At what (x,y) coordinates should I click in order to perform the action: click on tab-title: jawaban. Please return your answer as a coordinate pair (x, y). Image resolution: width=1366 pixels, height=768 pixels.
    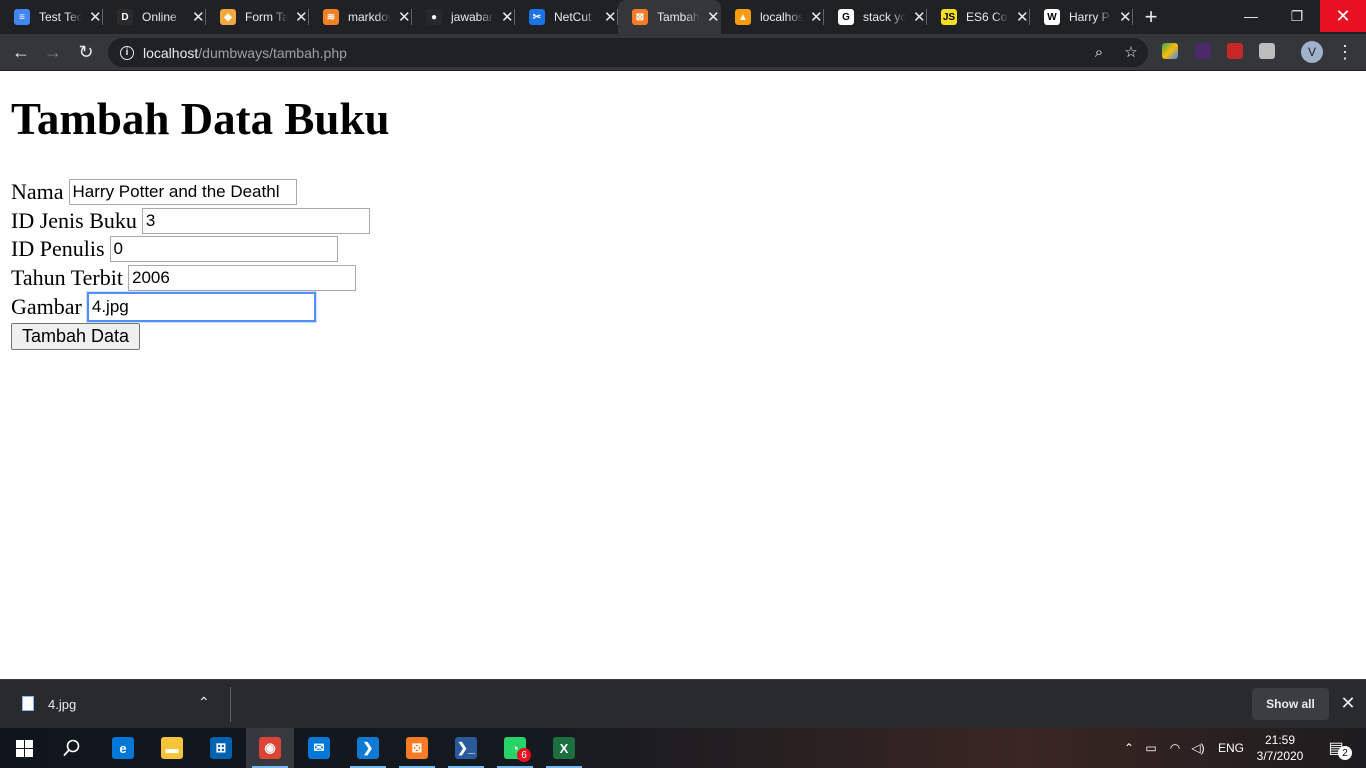
    Looking at the image, I should click on (472, 17).